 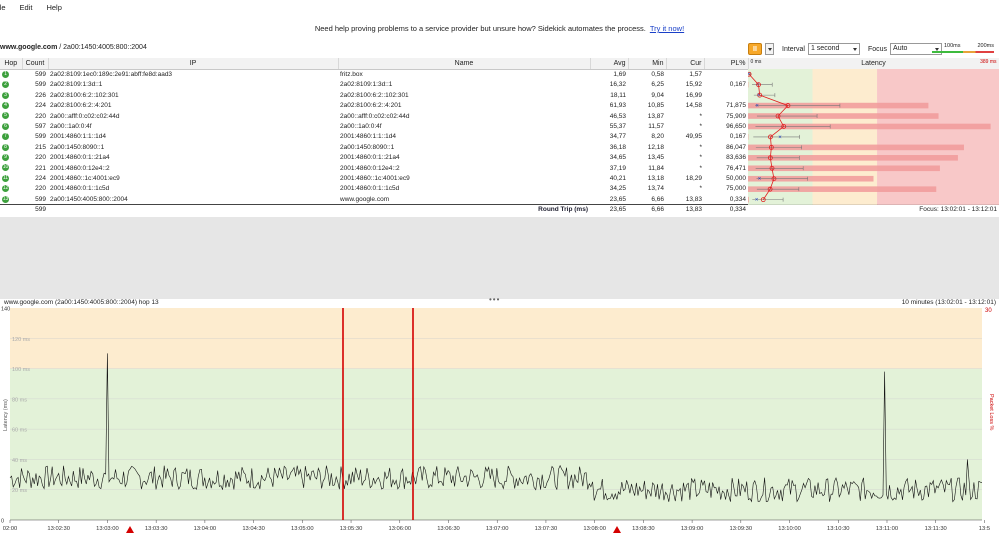 I want to click on cell-ip: 2a02:8100:6:2::102:301, so click(x=84, y=95).